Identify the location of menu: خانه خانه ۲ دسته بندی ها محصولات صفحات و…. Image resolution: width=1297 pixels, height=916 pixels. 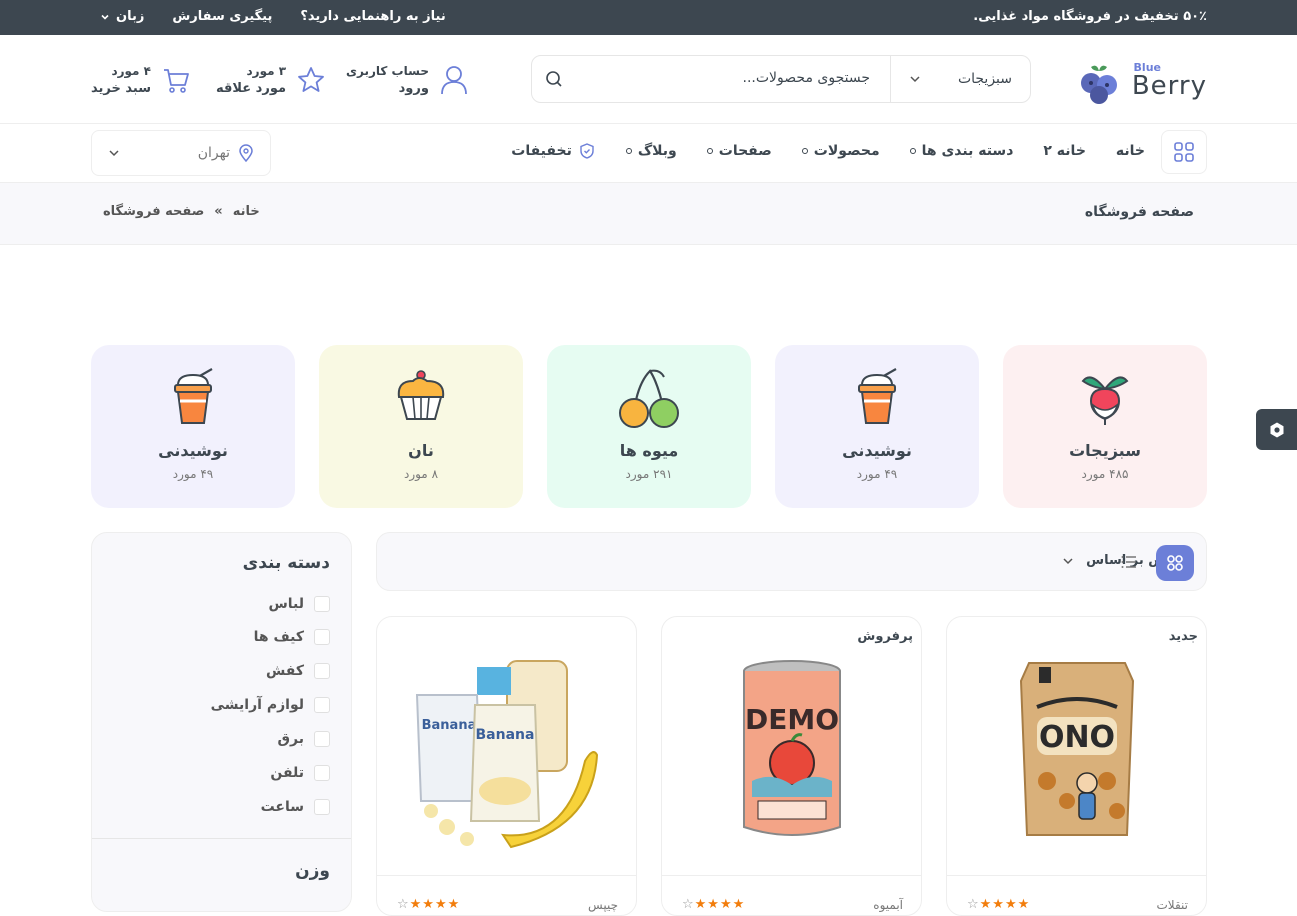
(828, 151).